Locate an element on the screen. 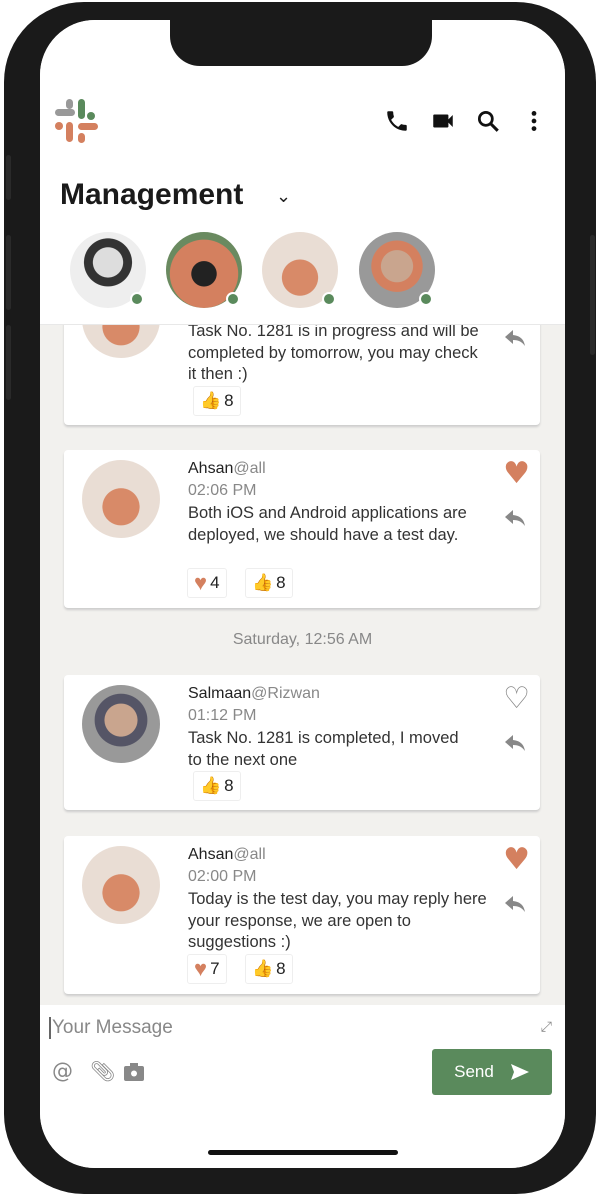 The width and height of the screenshot is (600, 1196). mute-switch is located at coordinates (8, 177).